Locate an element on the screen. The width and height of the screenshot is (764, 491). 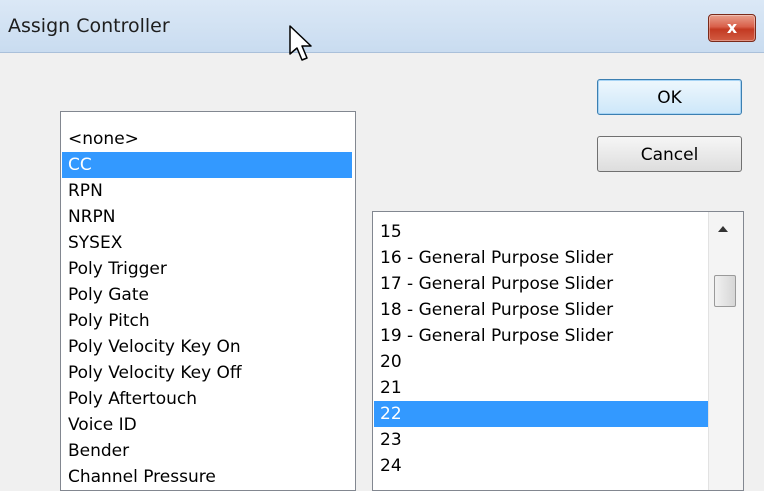
controller-number-item: 19 - General Purpose Slider is located at coordinates (542, 336).